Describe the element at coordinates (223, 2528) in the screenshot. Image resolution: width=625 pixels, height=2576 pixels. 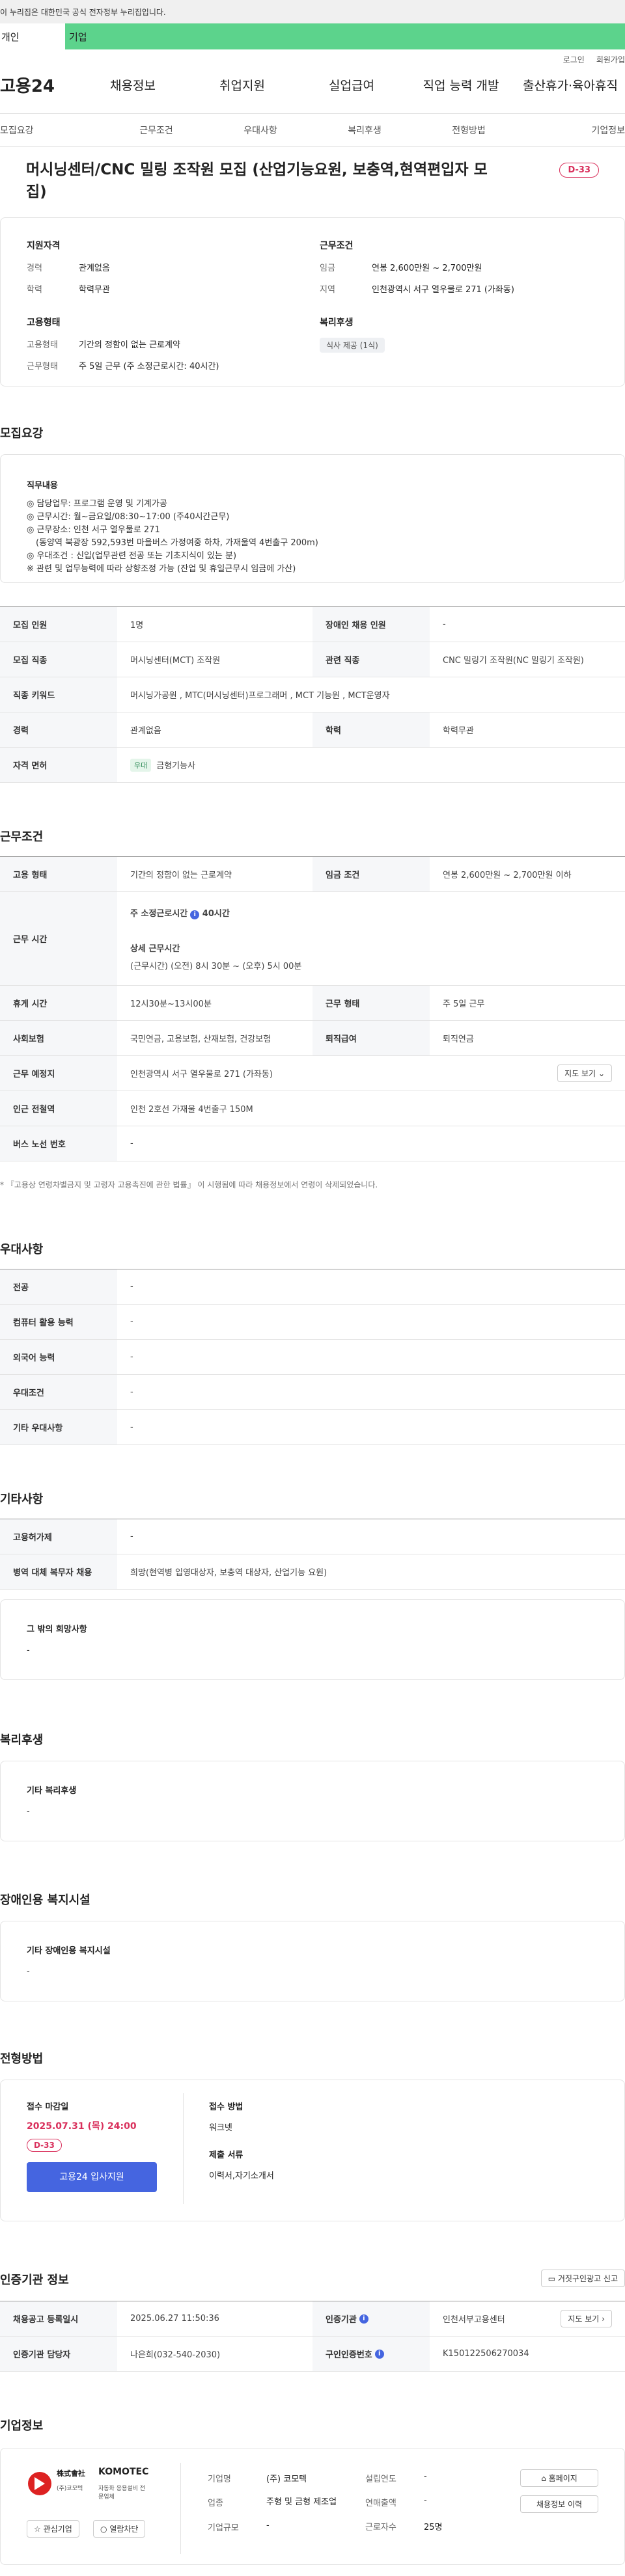
I see `company-field-key: 기업규모` at that location.